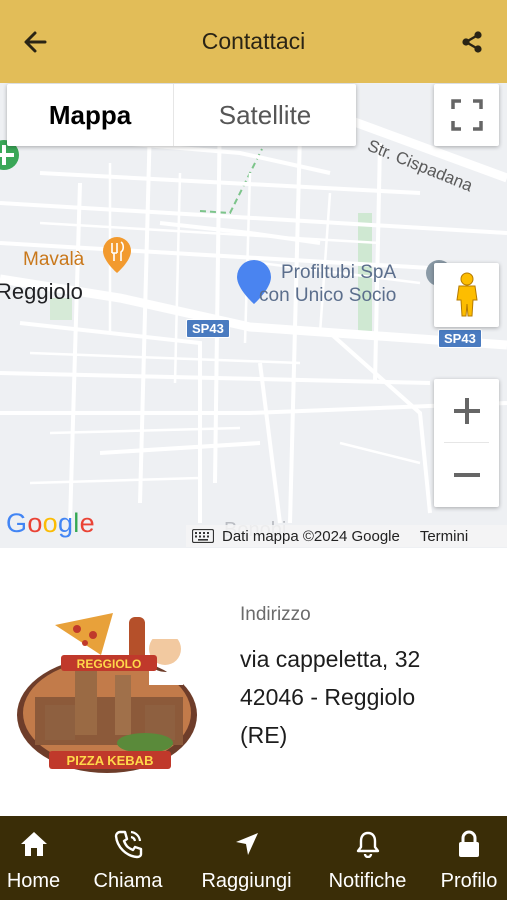 This screenshot has width=507, height=900. What do you see at coordinates (54, 259) in the screenshot?
I see `place-label-mavala: Mavalà` at bounding box center [54, 259].